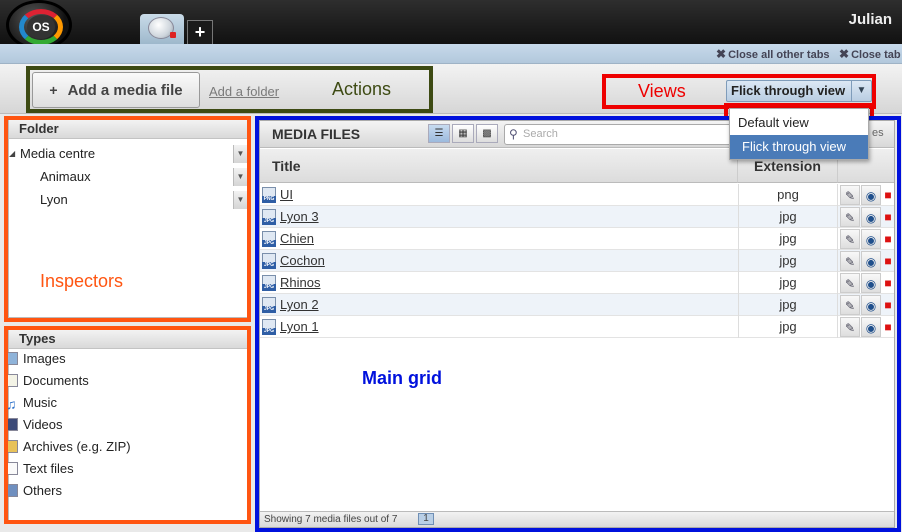 This screenshot has width=902, height=532. What do you see at coordinates (128, 154) in the screenshot?
I see `folder-item-media-centre: ◢ Media centre ▼` at bounding box center [128, 154].